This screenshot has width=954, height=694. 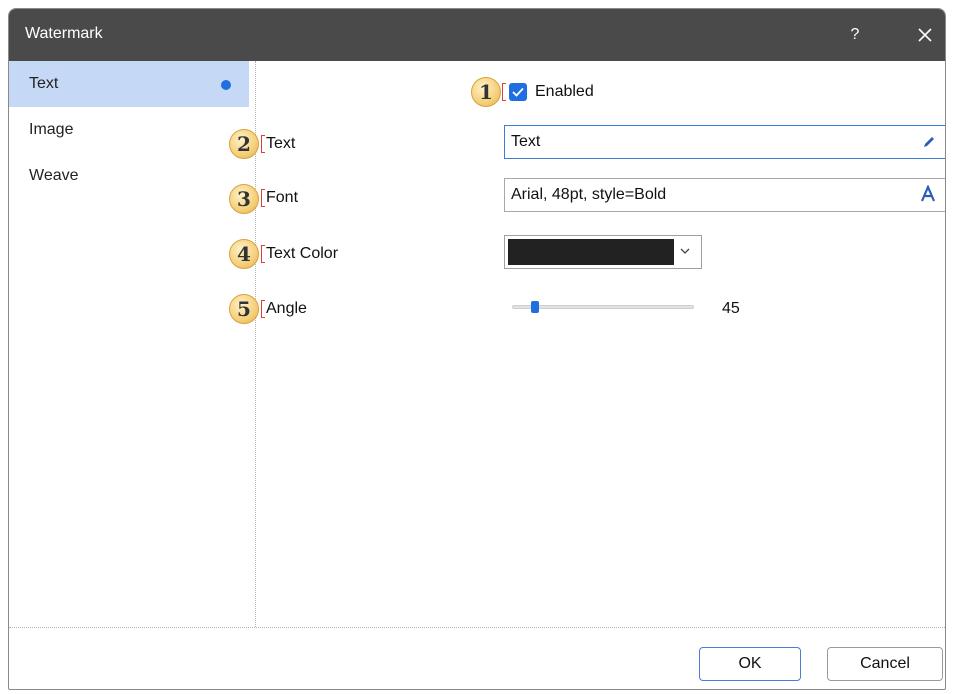 What do you see at coordinates (244, 309) in the screenshot?
I see `callout-badge-5: 5` at bounding box center [244, 309].